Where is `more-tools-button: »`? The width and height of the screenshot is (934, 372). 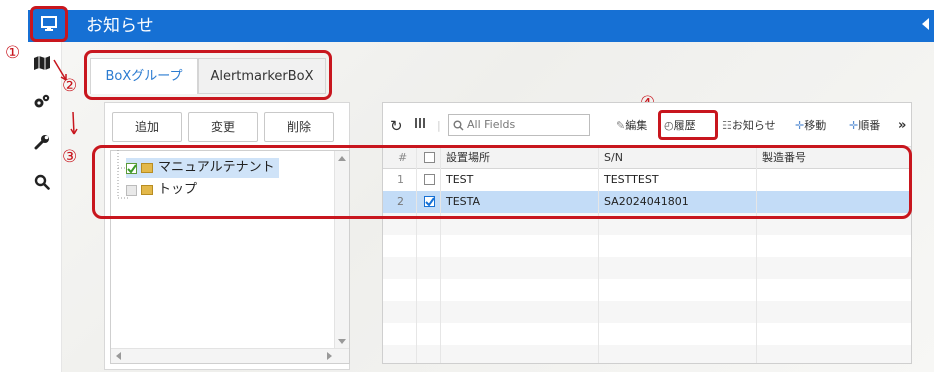
more-tools-button: » is located at coordinates (902, 126).